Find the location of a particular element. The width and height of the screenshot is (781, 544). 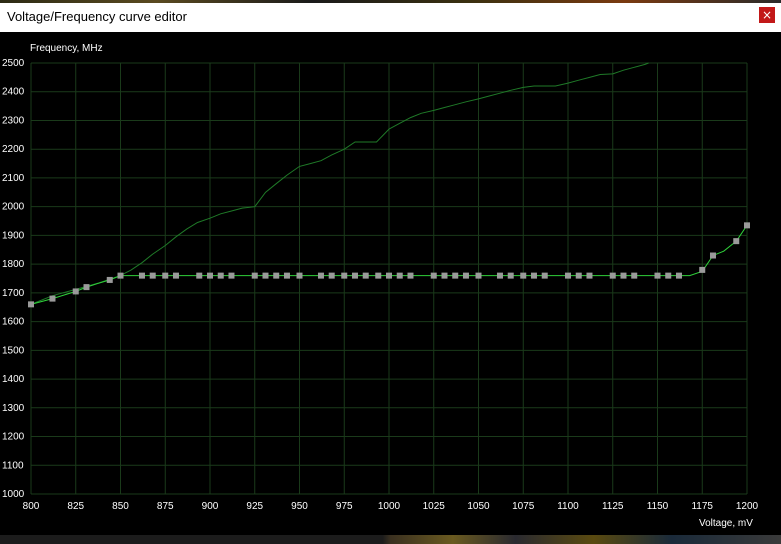

x-tick-label: 975 is located at coordinates (344, 506).